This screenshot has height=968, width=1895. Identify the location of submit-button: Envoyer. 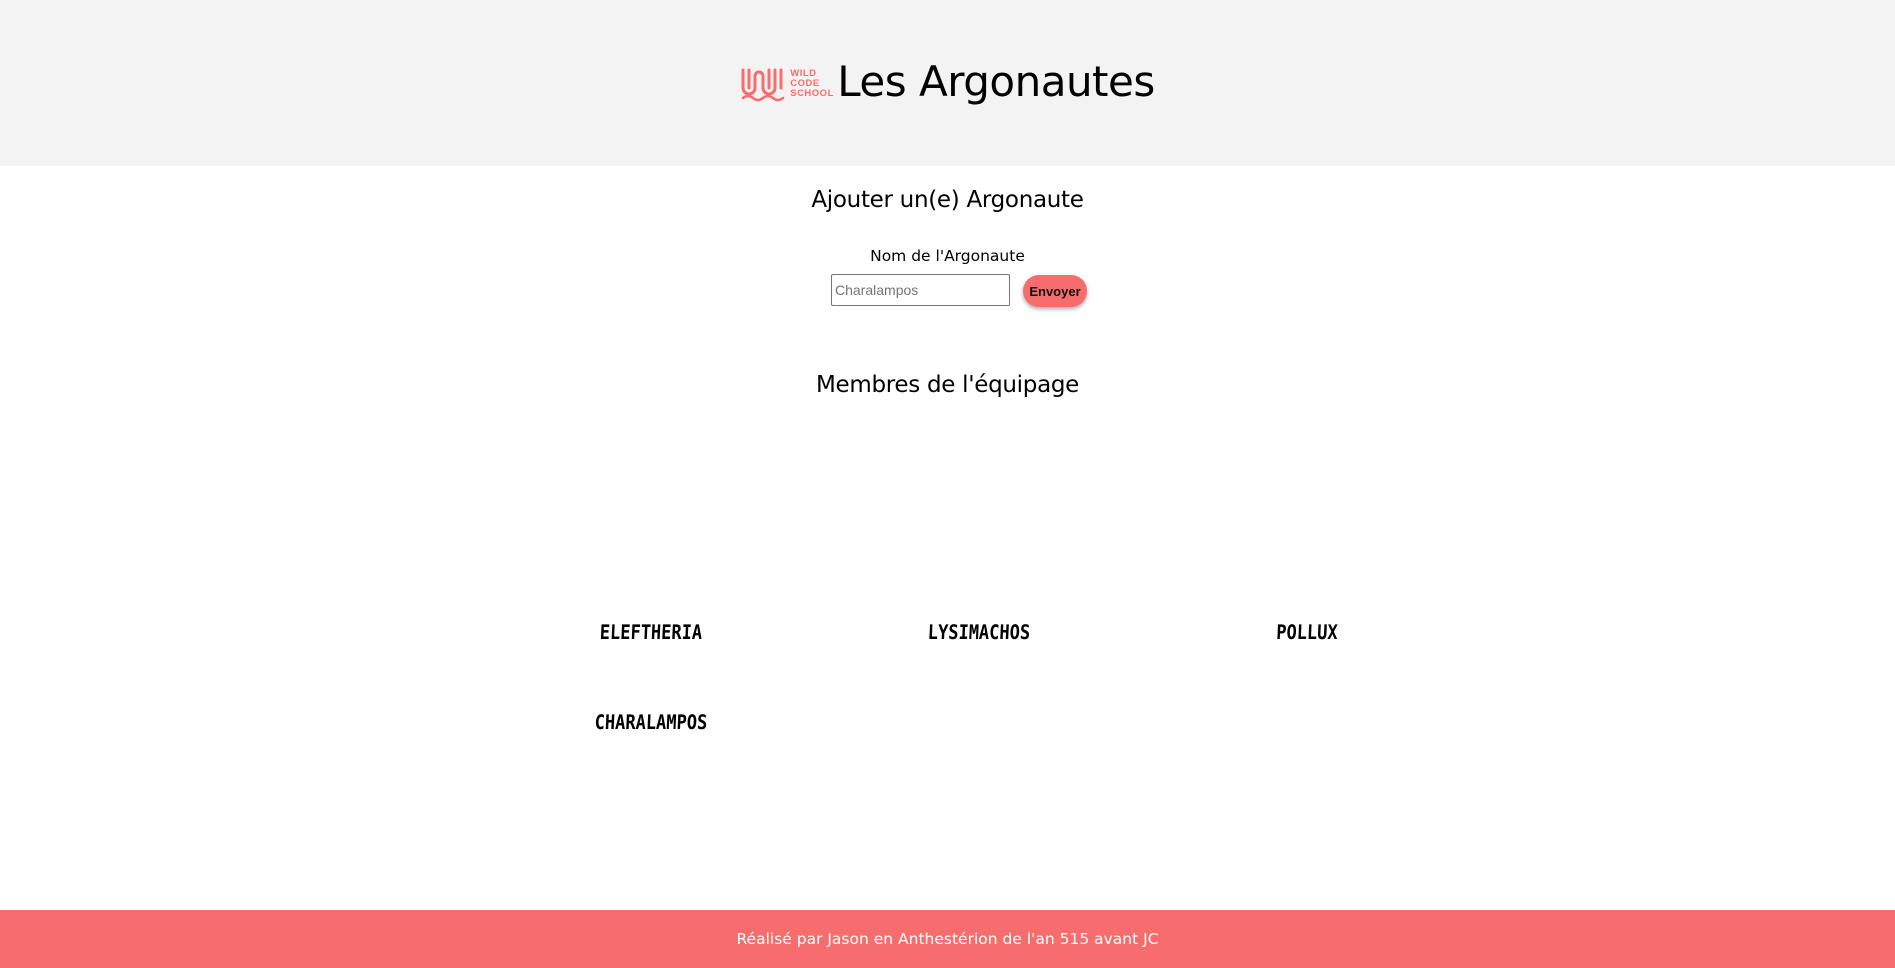
(1055, 291).